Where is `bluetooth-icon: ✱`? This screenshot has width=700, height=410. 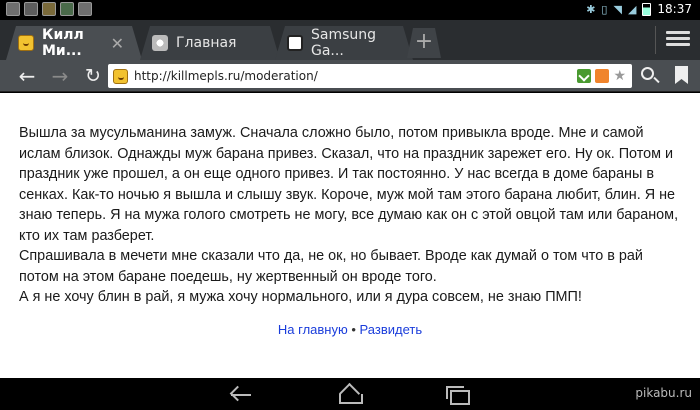
bluetooth-icon: ✱ is located at coordinates (591, 9).